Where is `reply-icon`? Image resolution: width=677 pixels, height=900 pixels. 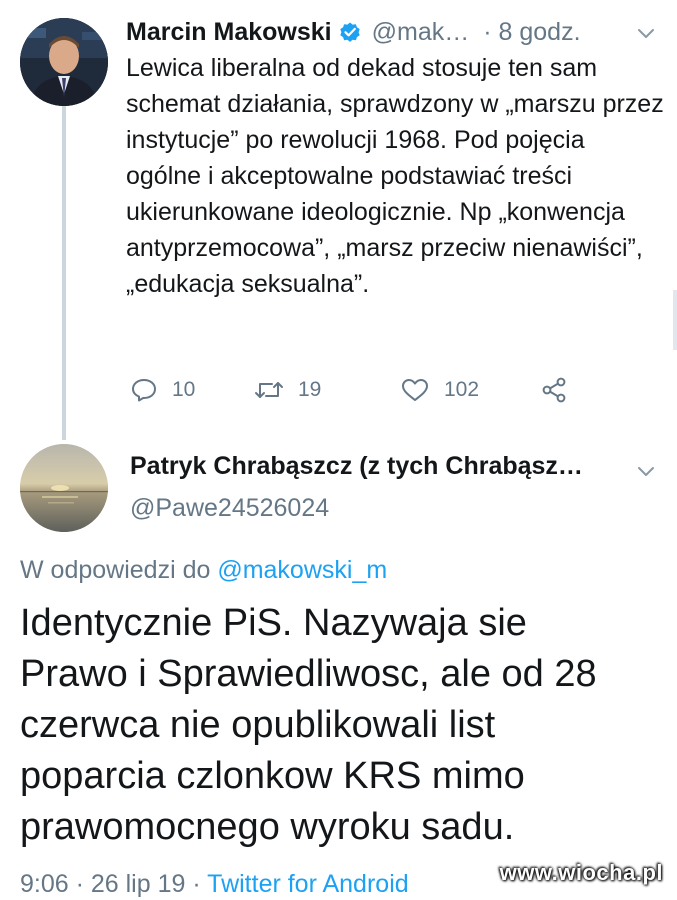 reply-icon is located at coordinates (144, 390).